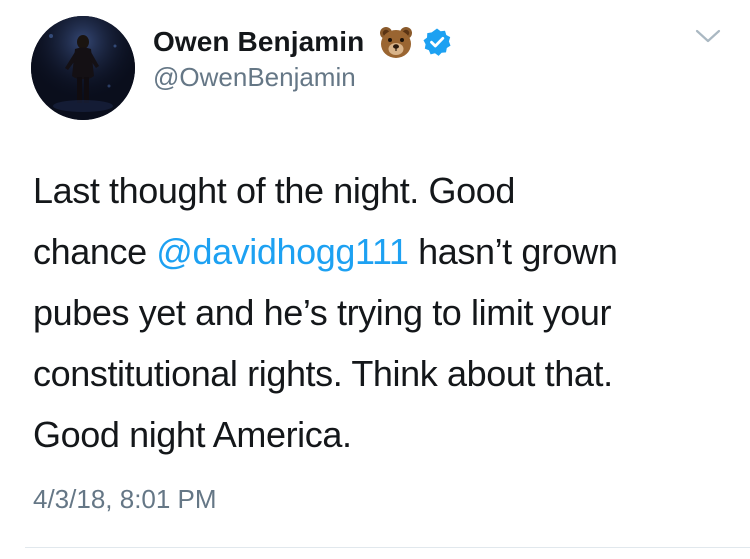  I want to click on author-handle: @OwenBenjamin, so click(254, 77).